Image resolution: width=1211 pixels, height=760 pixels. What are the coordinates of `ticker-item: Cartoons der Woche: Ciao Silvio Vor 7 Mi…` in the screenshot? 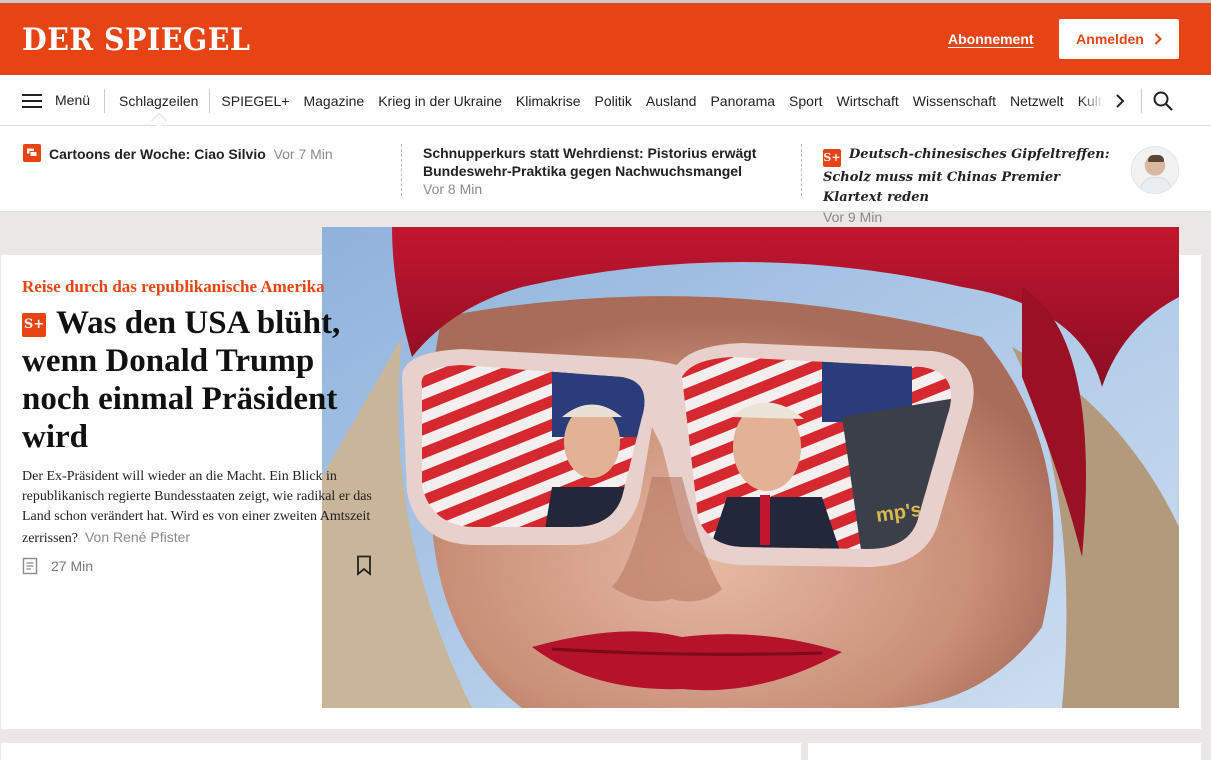 It's located at (198, 153).